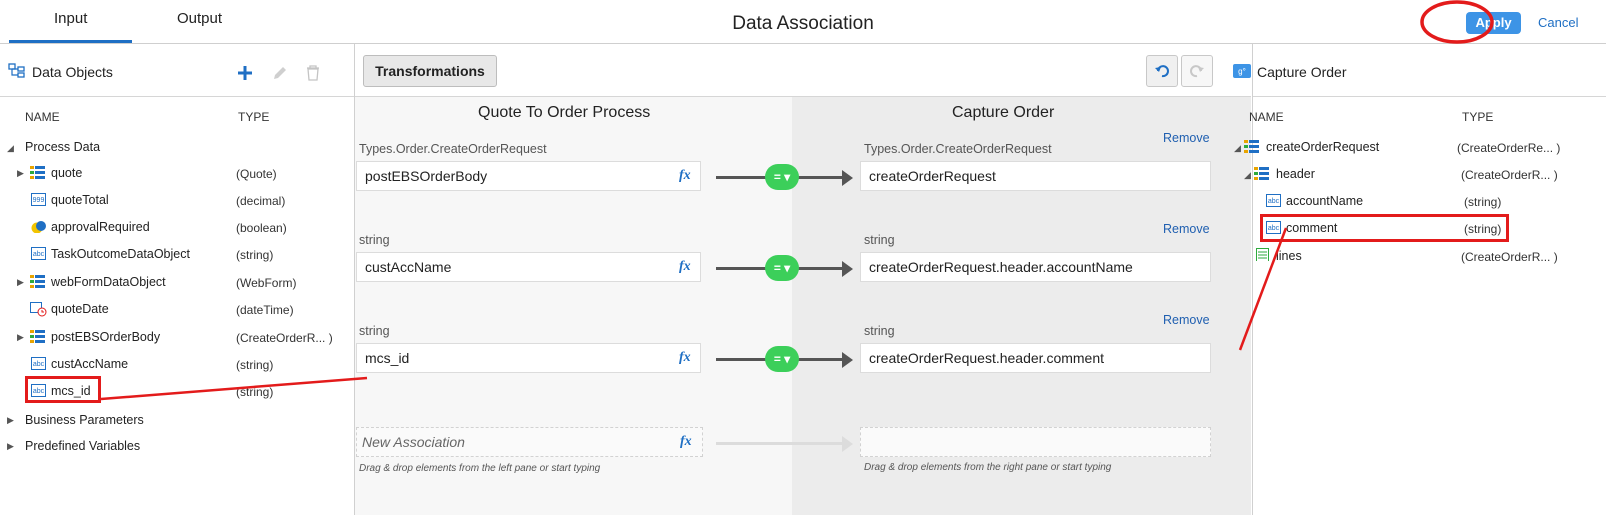 Image resolution: width=1606 pixels, height=515 pixels. Describe the element at coordinates (529, 442) in the screenshot. I see `new-association-input: New Association` at that location.